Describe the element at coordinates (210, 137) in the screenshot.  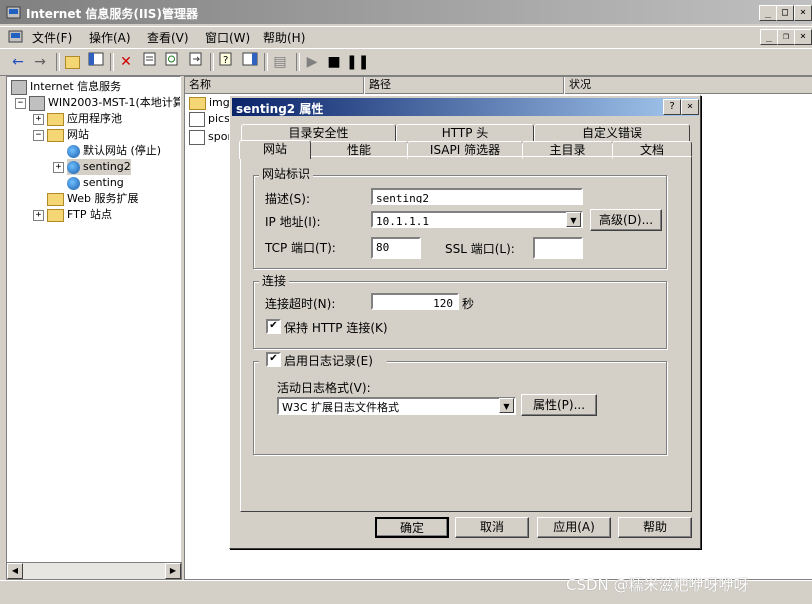
I see `list-item: spor` at that location.